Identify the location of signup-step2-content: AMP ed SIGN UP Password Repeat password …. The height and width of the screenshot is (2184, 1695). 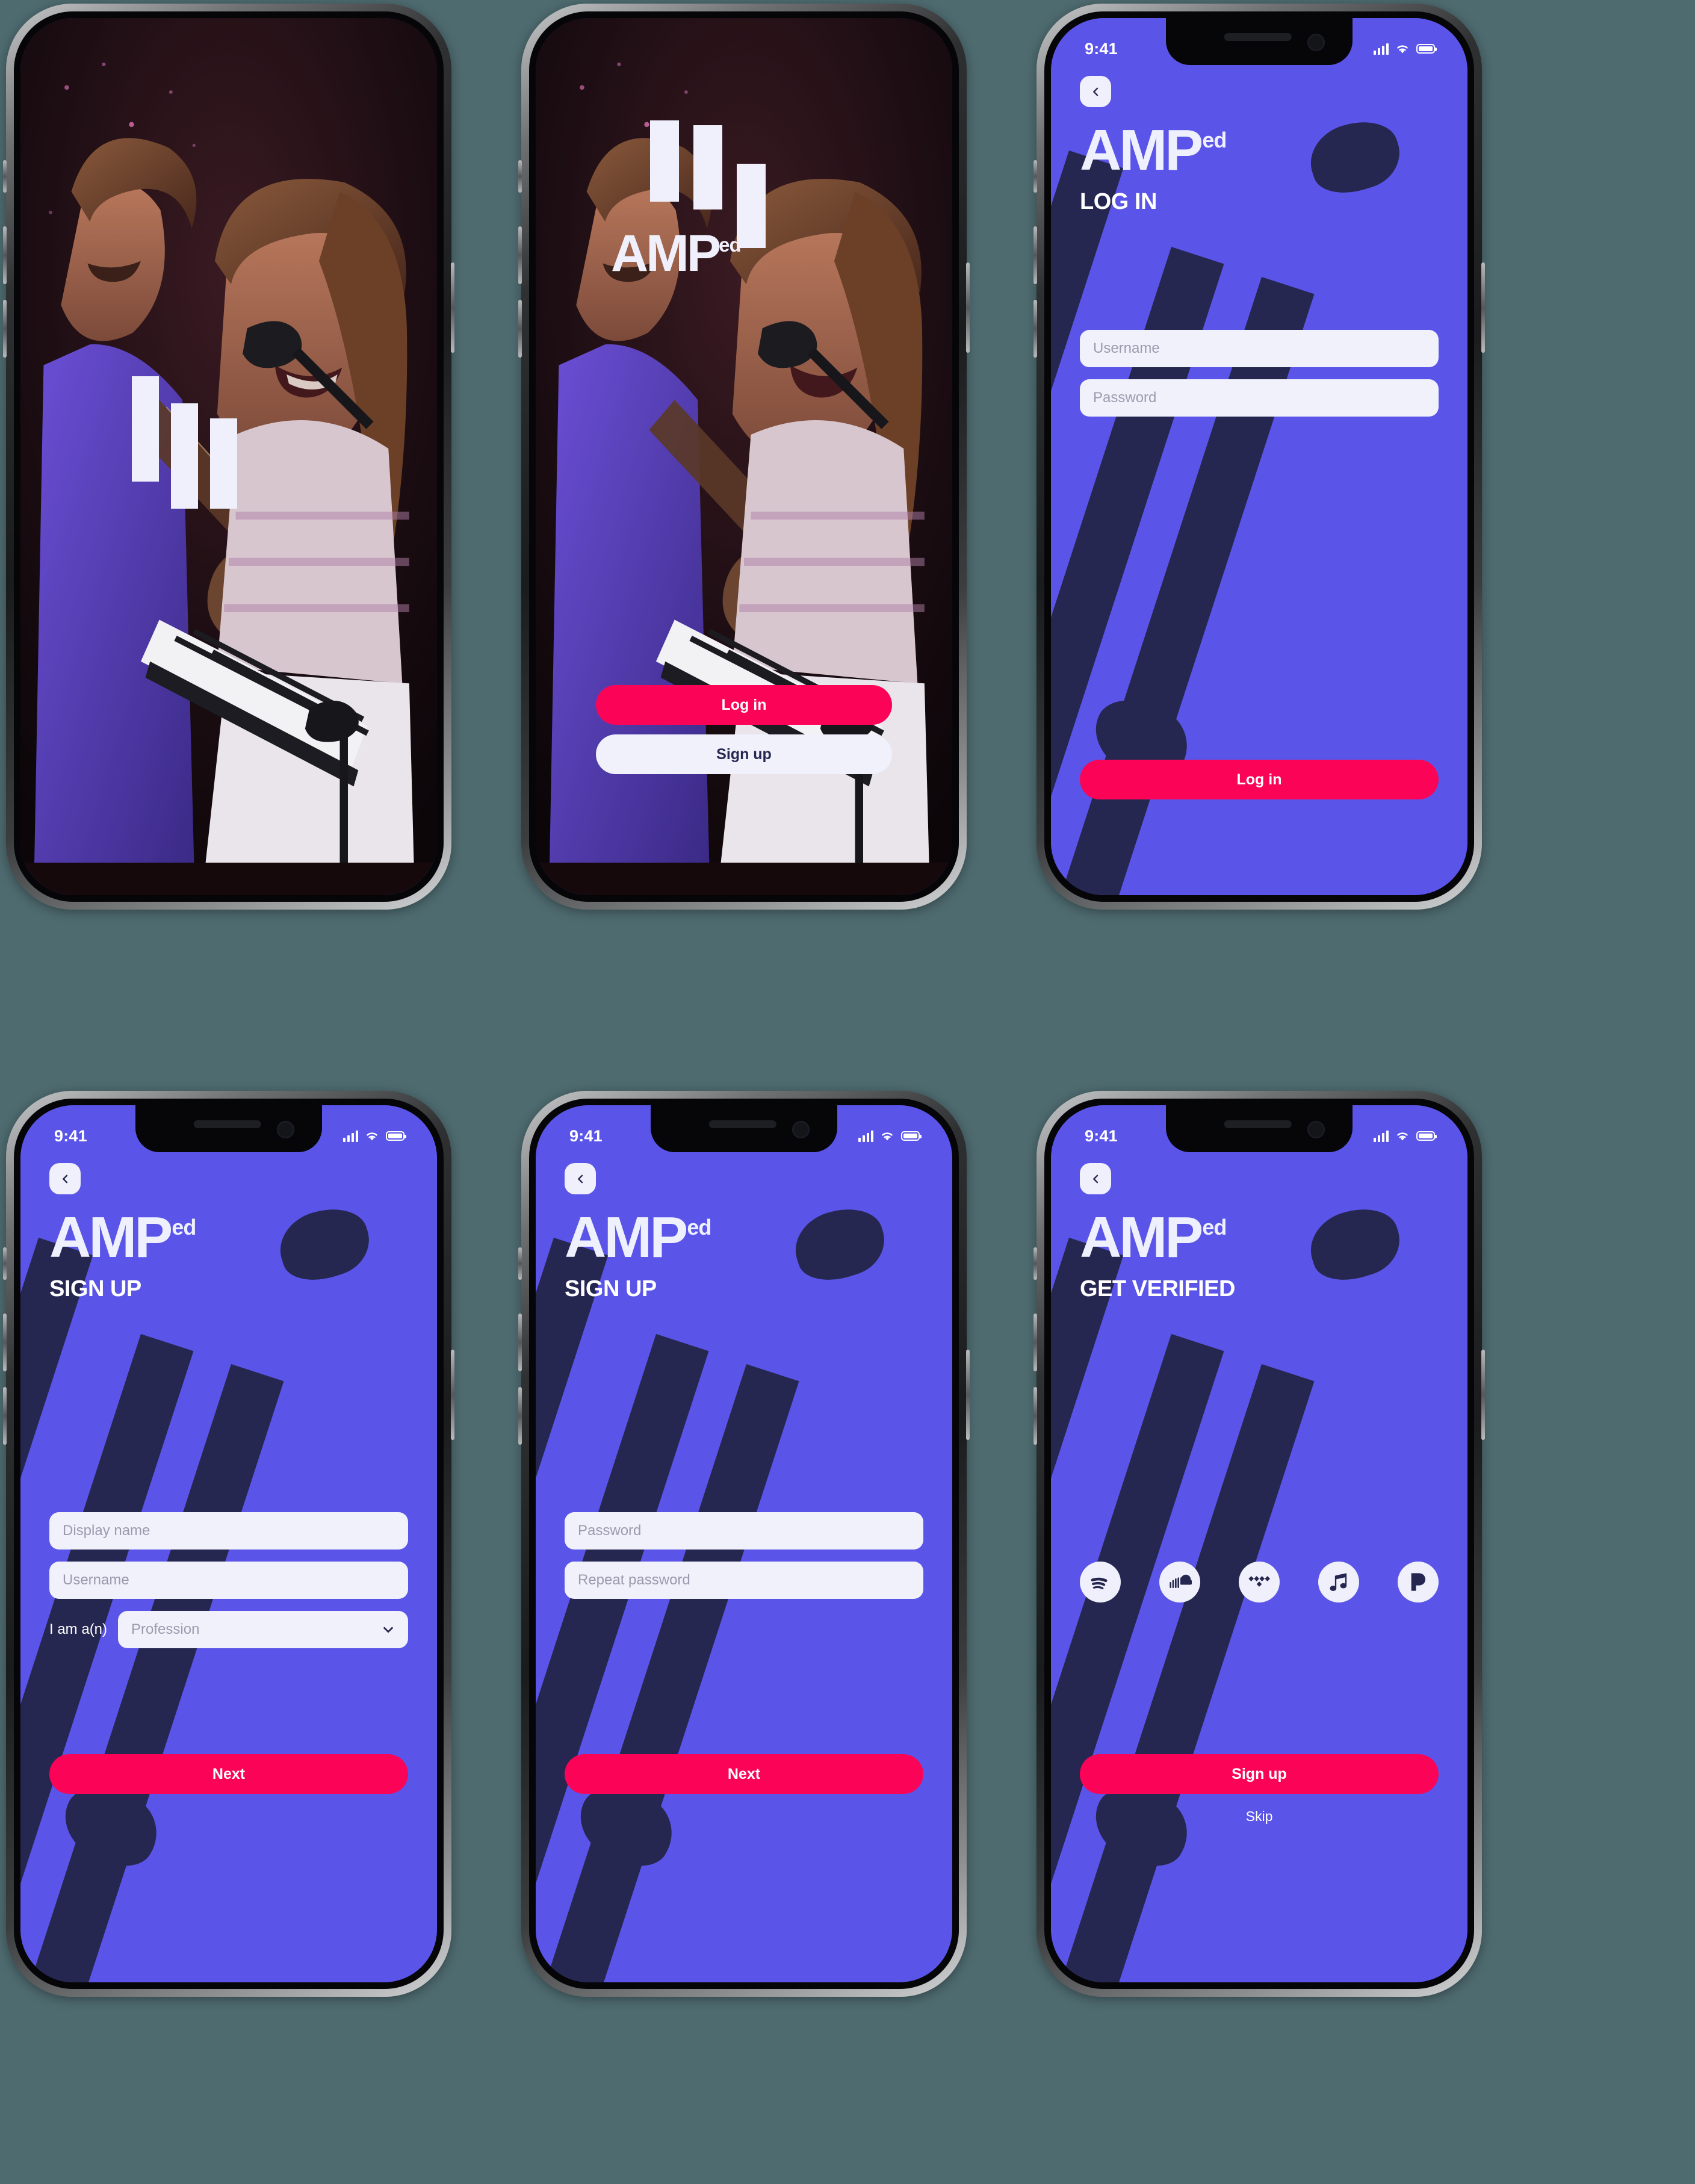
(744, 1543).